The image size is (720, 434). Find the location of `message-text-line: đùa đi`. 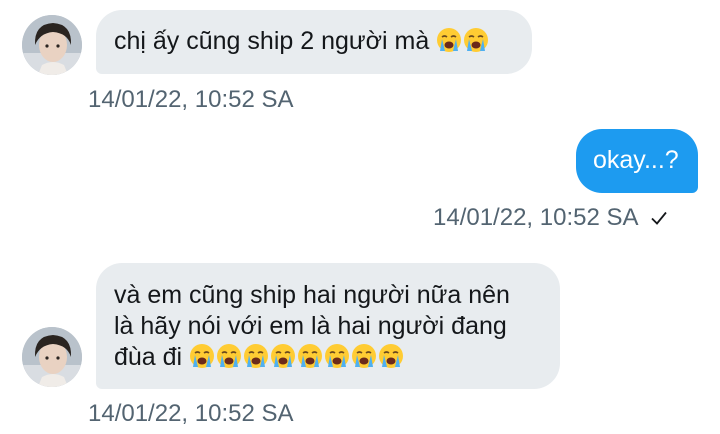

message-text-line: đùa đi is located at coordinates (337, 357).